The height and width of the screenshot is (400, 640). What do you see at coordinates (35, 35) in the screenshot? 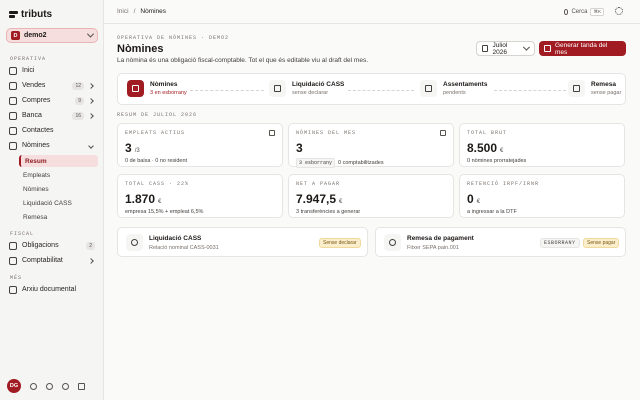
I see `org-name: demo2` at bounding box center [35, 35].